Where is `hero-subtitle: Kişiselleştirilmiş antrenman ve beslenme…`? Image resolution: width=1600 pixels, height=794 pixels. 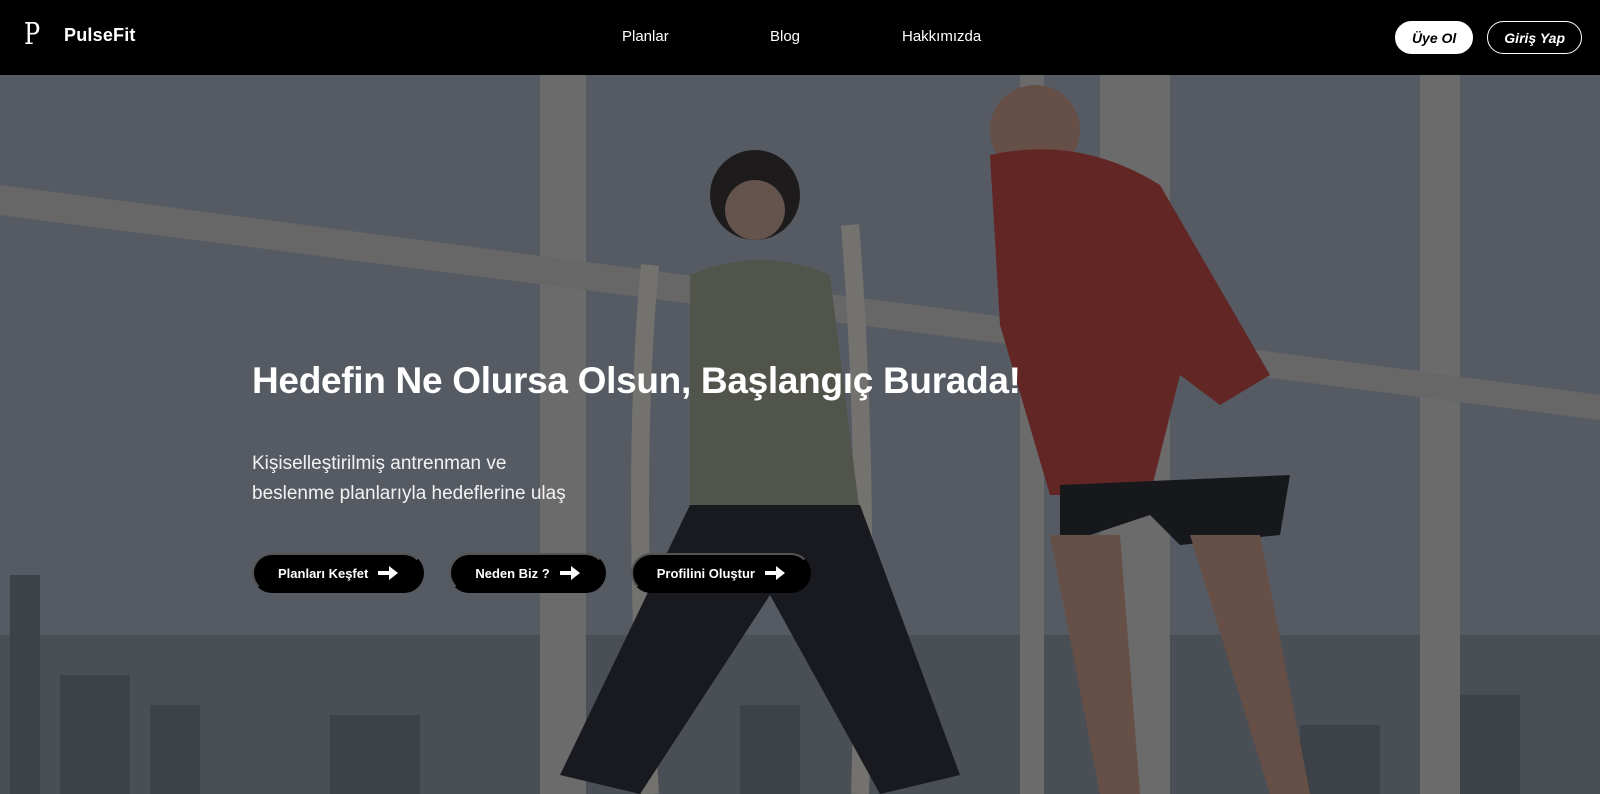 hero-subtitle: Kişiselleştirilmiş antrenman ve beslenme… is located at coordinates (432, 479).